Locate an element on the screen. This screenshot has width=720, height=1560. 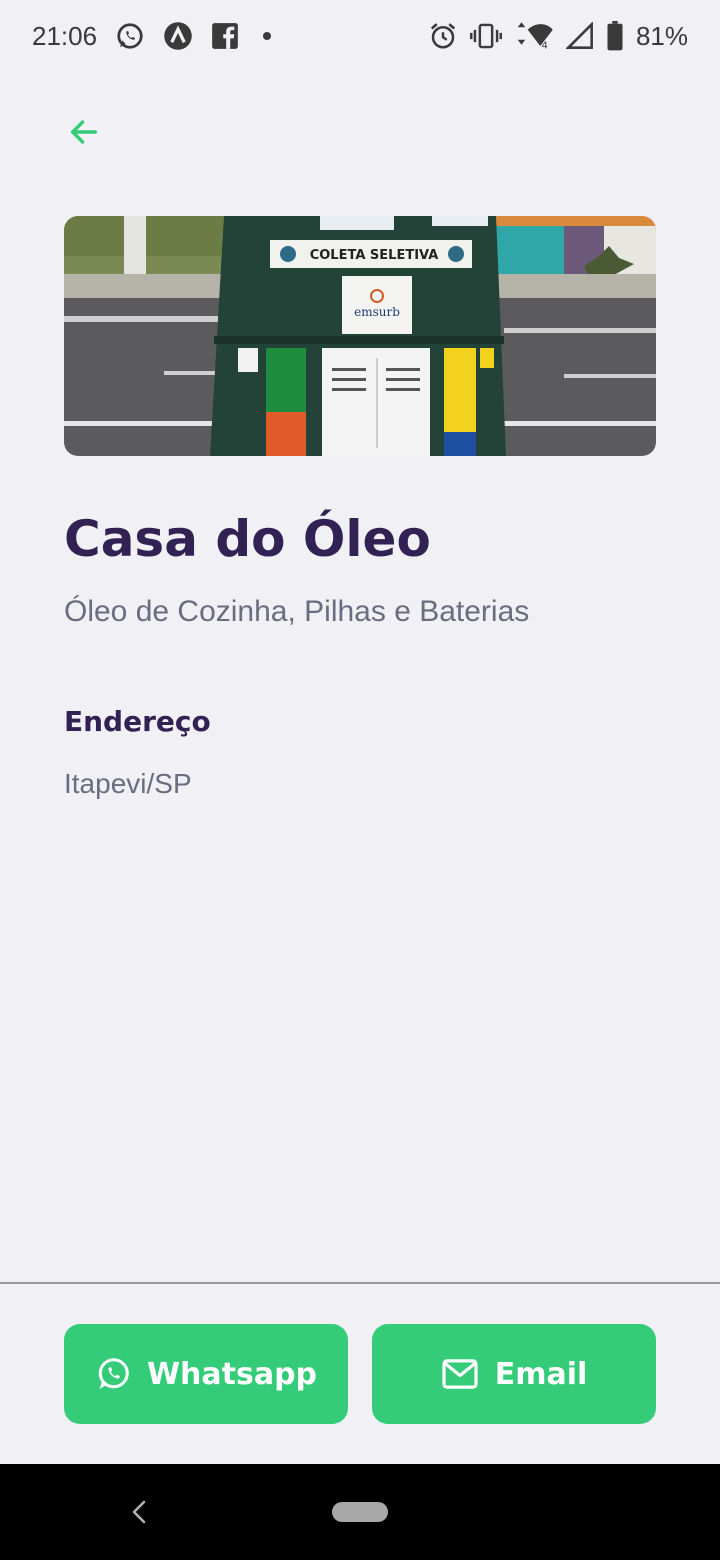
navigation-bar is located at coordinates (360, 1512).